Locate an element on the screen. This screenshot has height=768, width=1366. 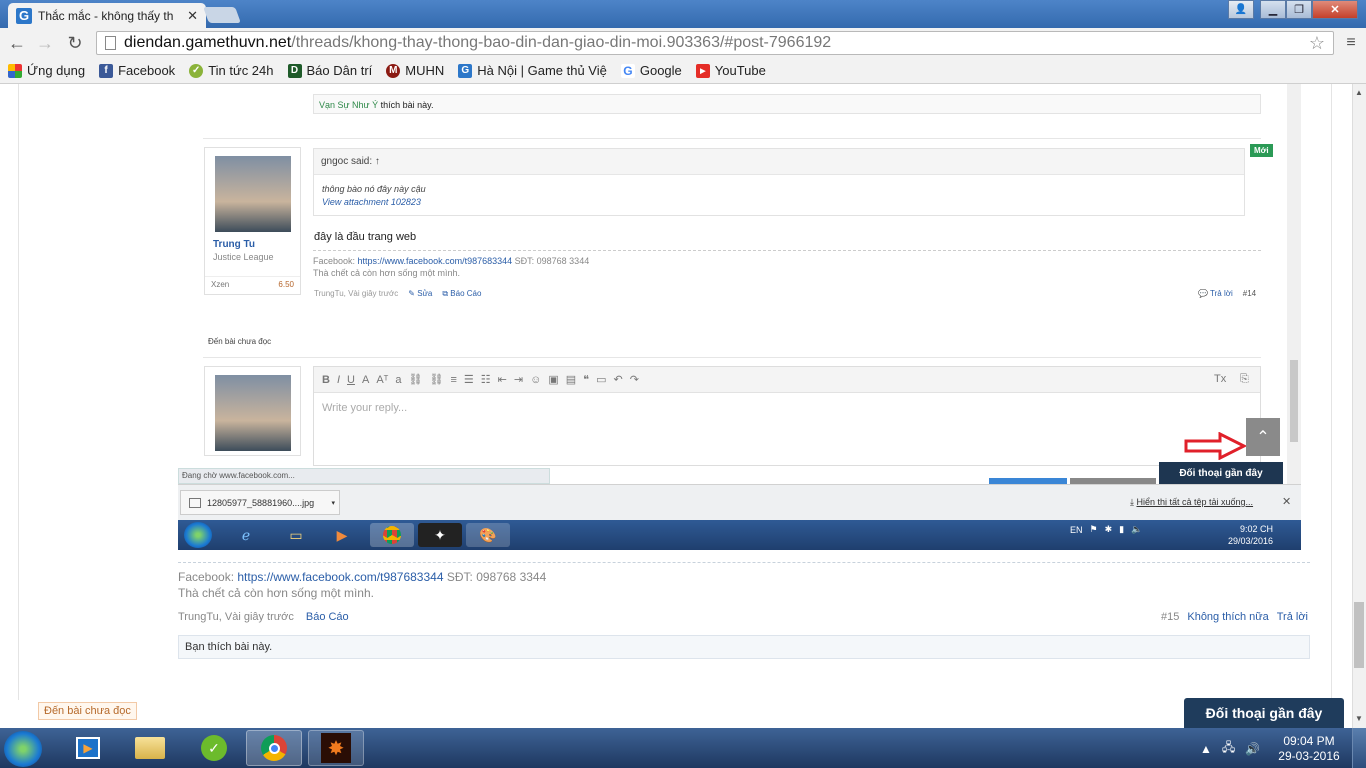
bookmark-google: G Google is located at coordinates (651, 70).